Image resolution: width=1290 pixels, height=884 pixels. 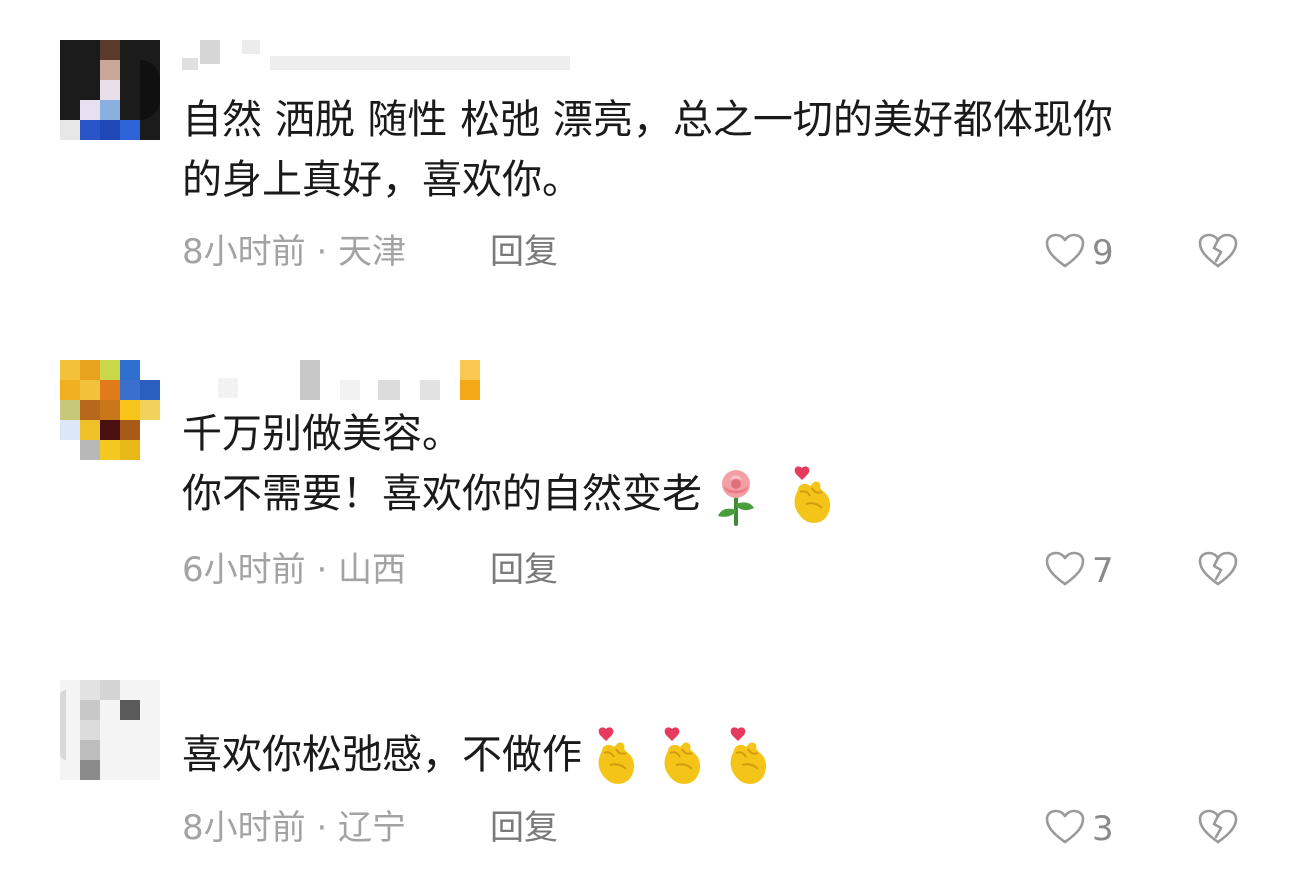 I want to click on comment-text-line: 的身上真好，喜欢你。, so click(x=382, y=180).